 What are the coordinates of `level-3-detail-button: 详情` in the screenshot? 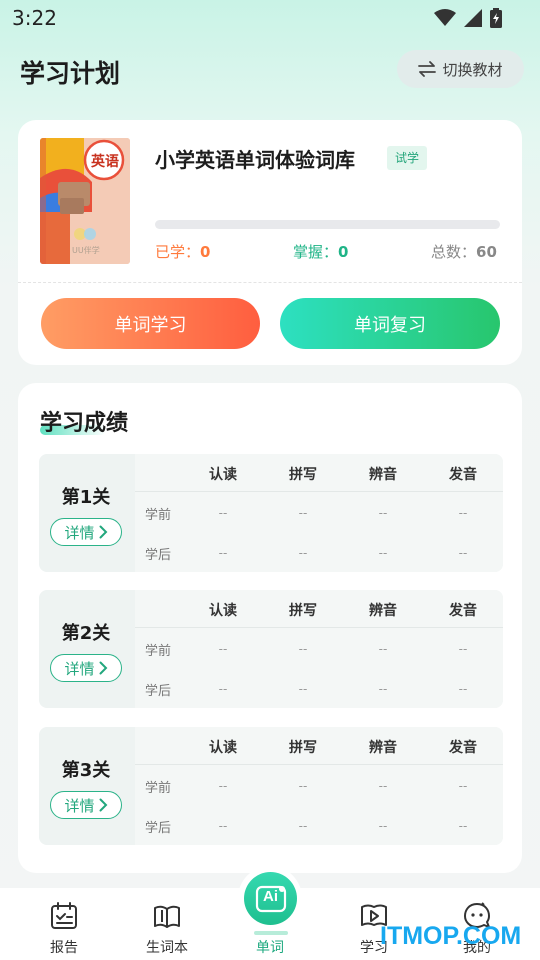 It's located at (86, 805).